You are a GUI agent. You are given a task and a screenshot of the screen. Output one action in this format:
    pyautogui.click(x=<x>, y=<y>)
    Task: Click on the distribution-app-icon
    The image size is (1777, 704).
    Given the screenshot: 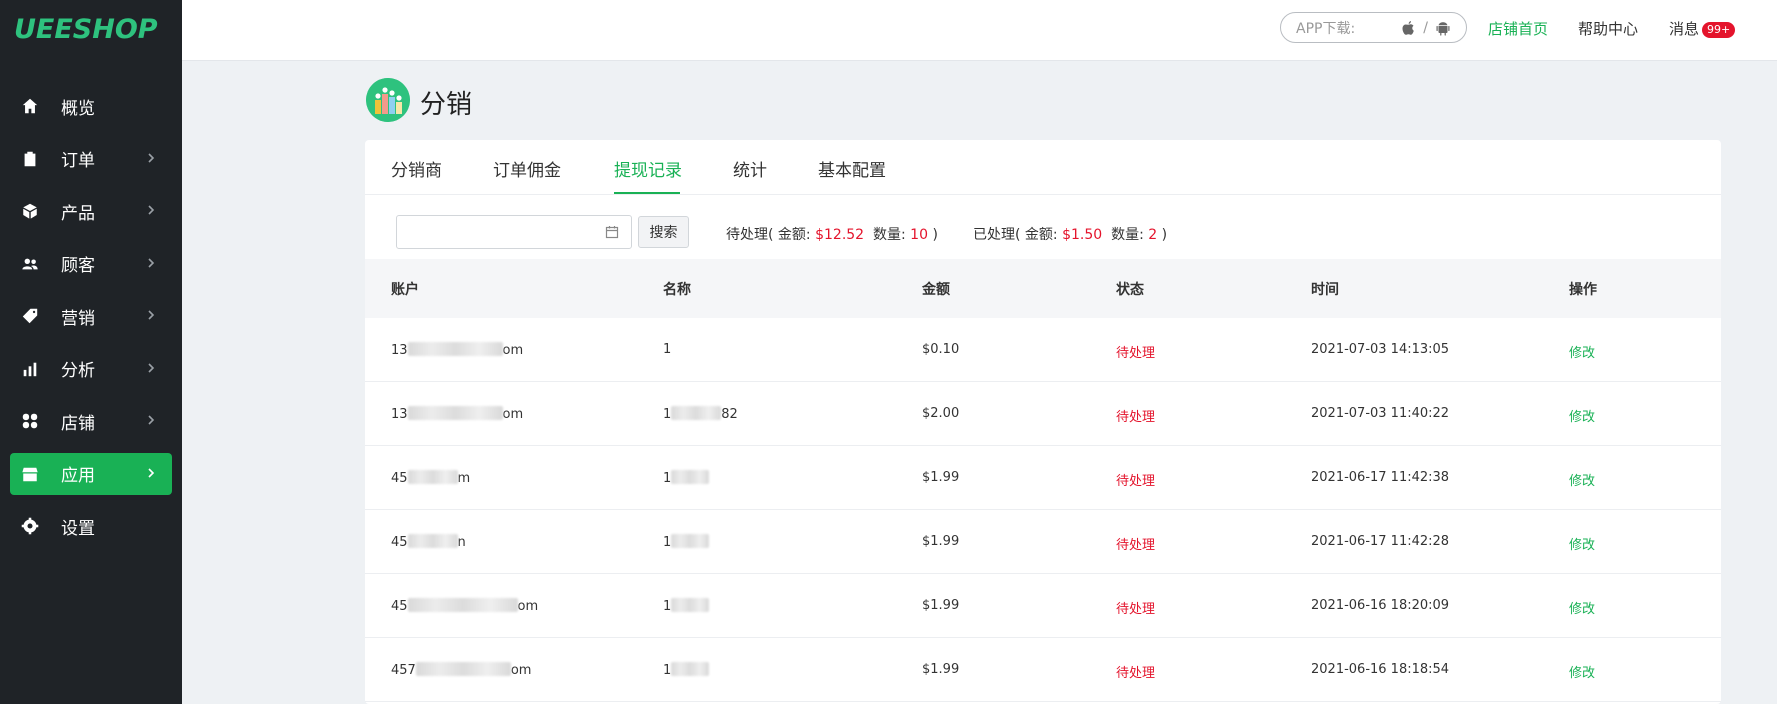 What is the action you would take?
    pyautogui.click(x=388, y=100)
    